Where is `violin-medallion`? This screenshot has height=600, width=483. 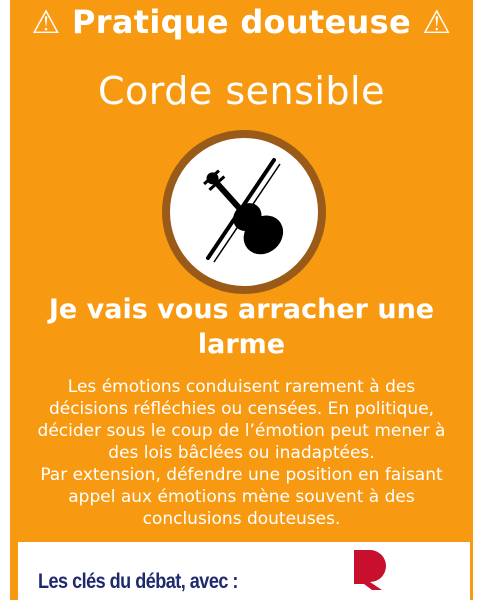
violin-medallion is located at coordinates (244, 212).